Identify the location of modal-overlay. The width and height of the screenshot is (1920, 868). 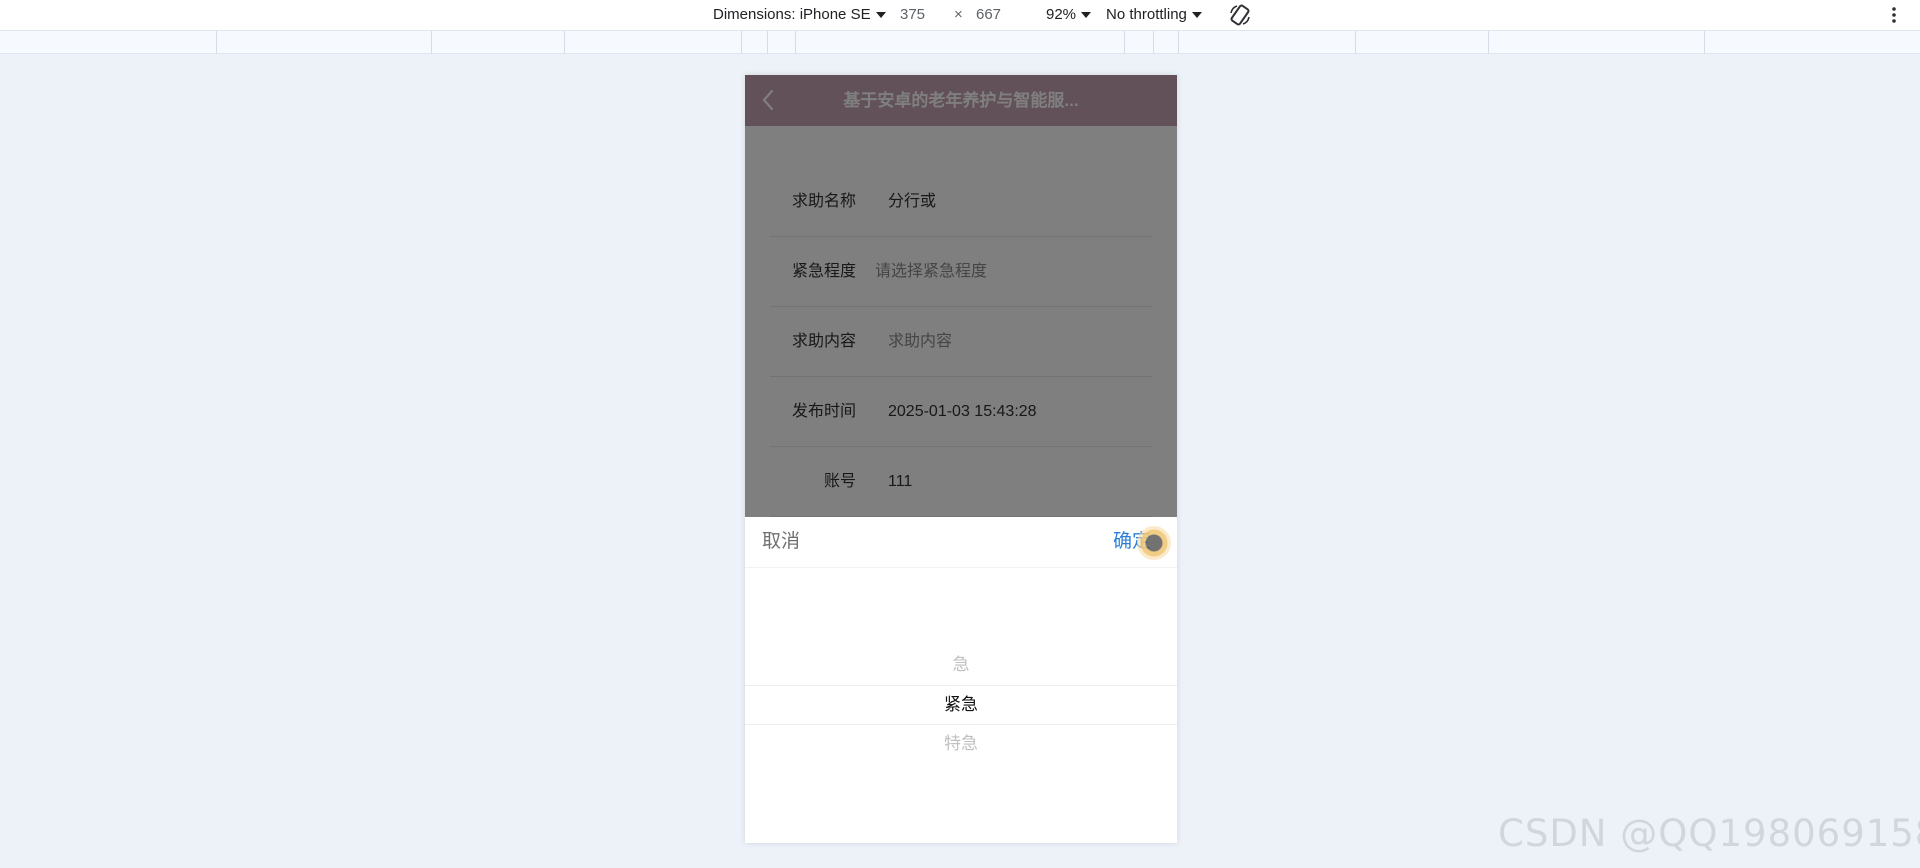
(961, 296).